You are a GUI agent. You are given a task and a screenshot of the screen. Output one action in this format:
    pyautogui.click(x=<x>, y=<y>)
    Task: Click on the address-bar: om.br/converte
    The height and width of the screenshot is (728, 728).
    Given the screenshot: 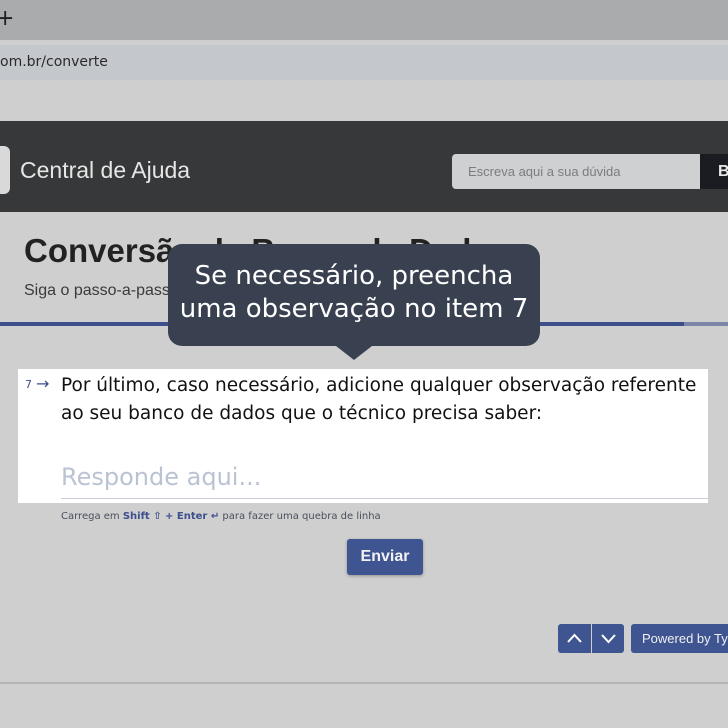 What is the action you would take?
    pyautogui.click(x=364, y=62)
    